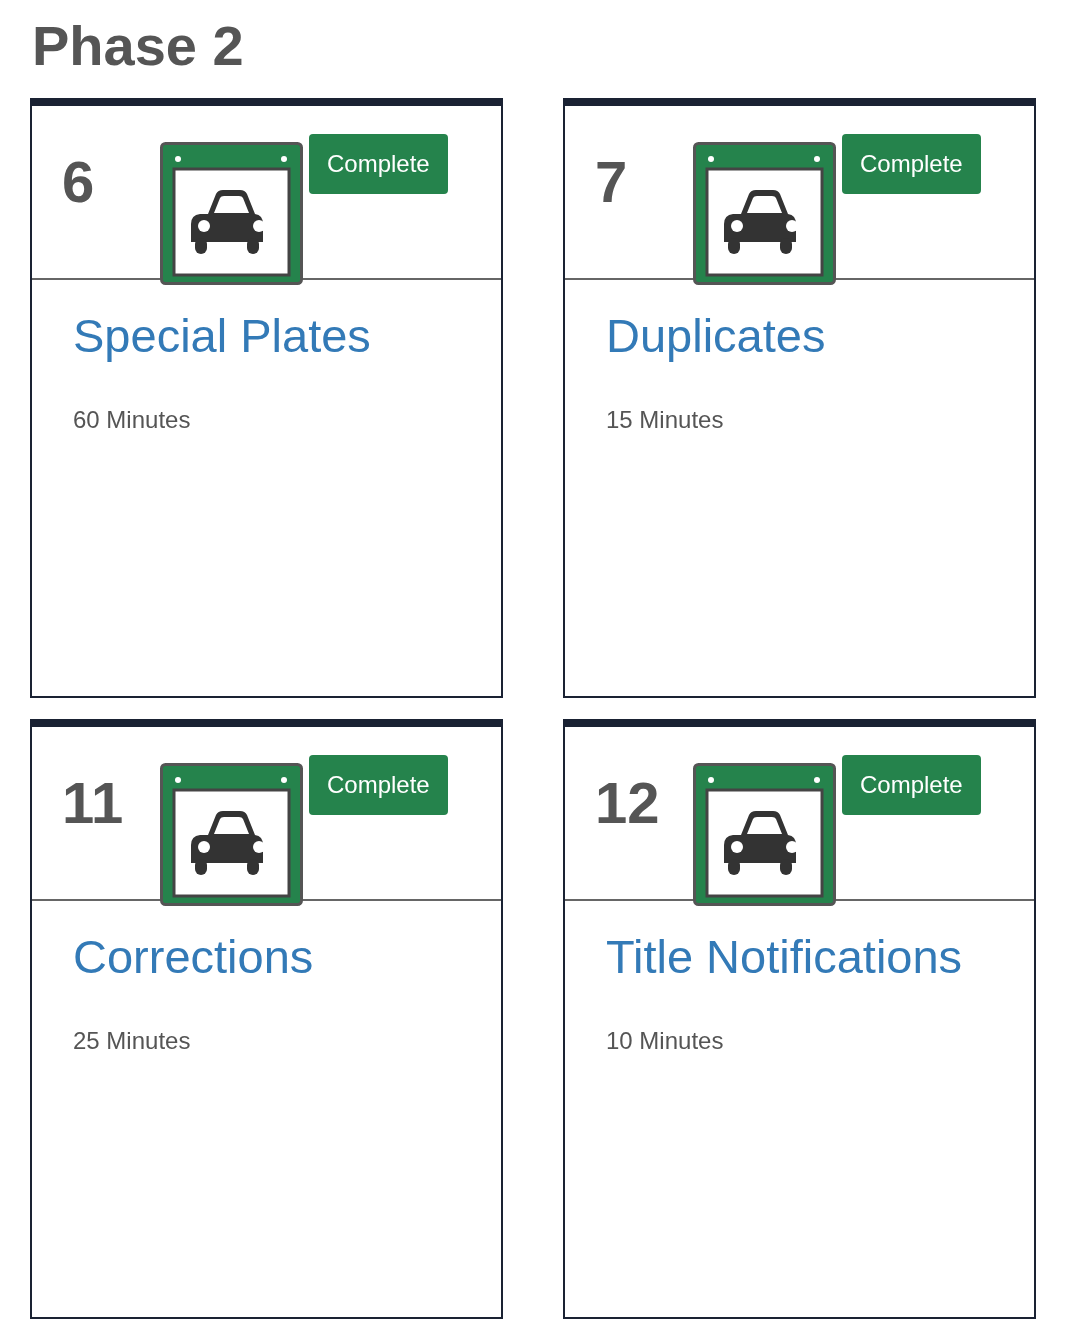 This screenshot has width=1074, height=1328. I want to click on task-title: Special Plates, so click(287, 336).